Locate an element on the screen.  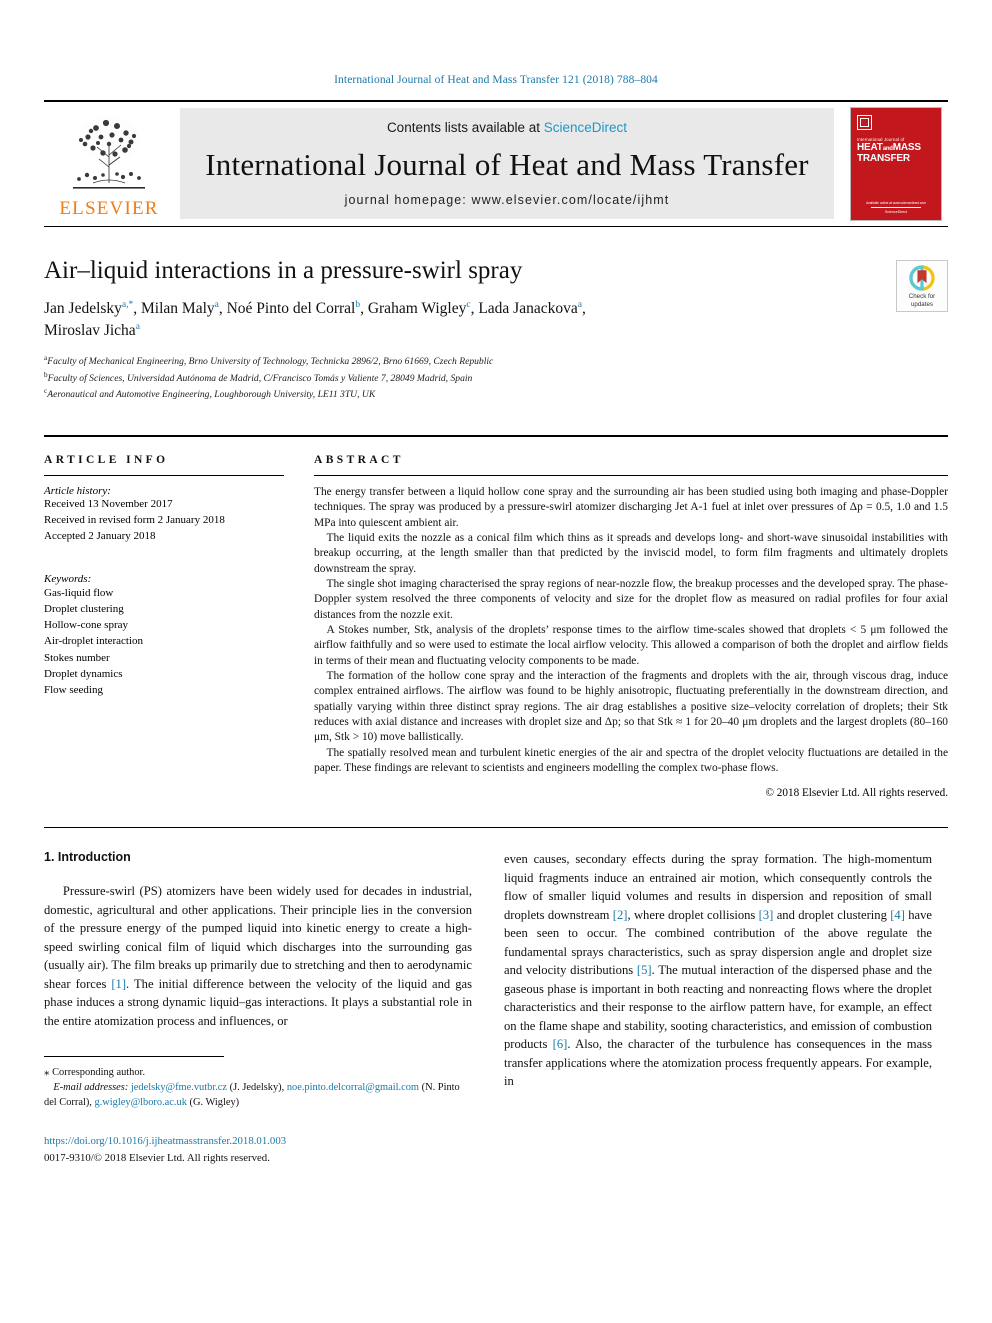
email-link: jedelsky@fme.vutbr.cz is located at coordinates (179, 1087).